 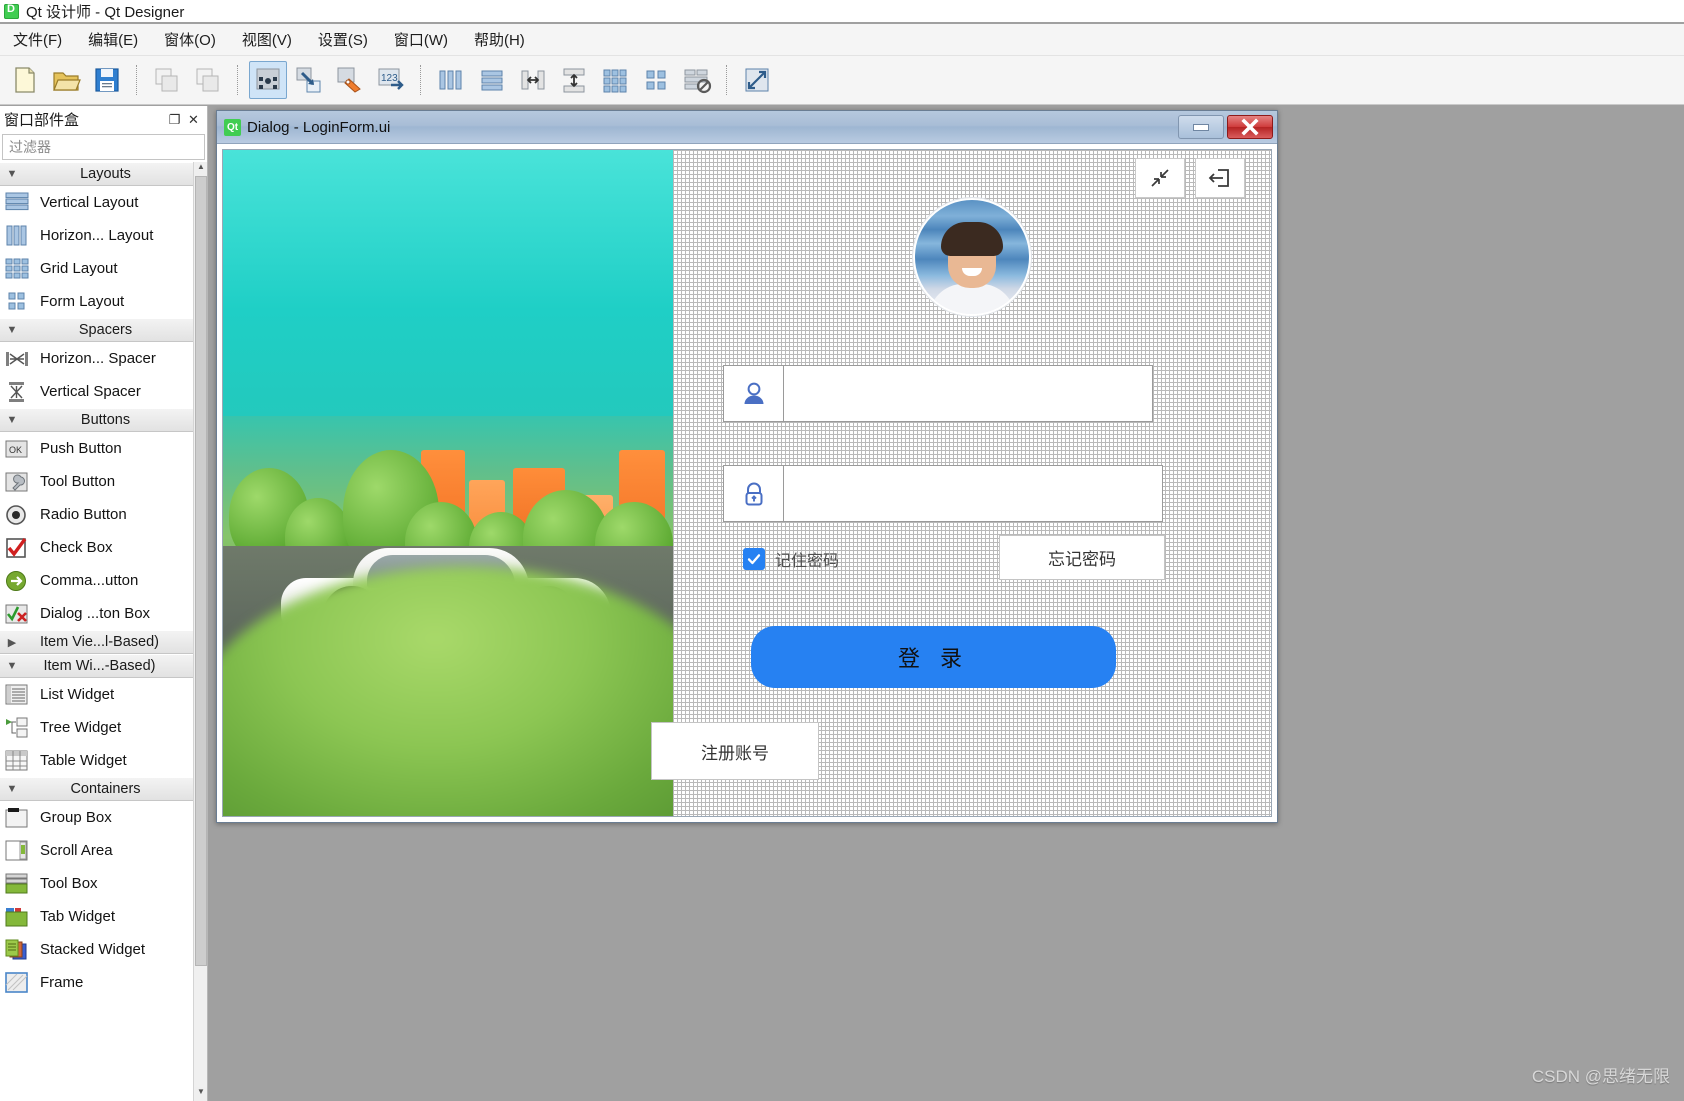 I want to click on widget-item-push-button: OK Push Button, so click(x=103, y=448).